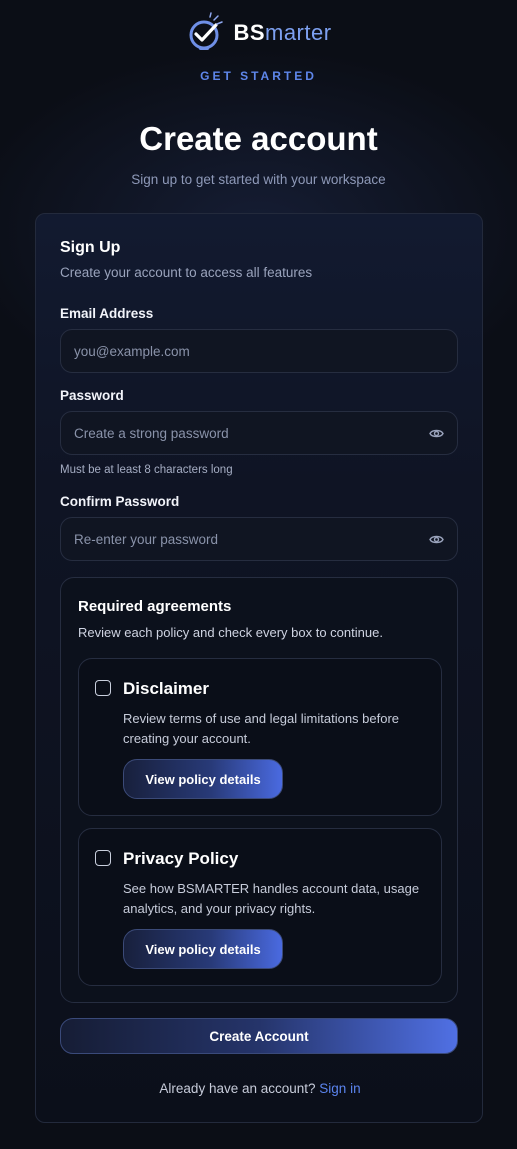  I want to click on policy-title: Disclaimer, so click(166, 688).